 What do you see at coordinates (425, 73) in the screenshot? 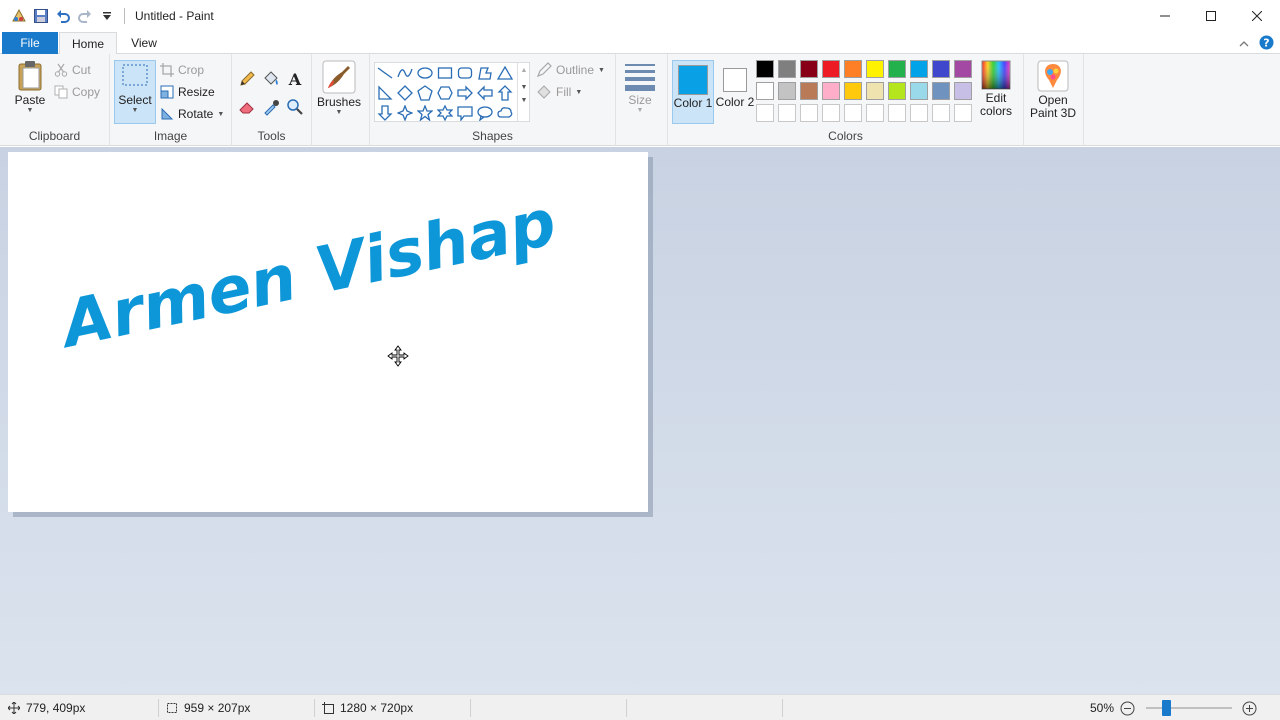
I see `oval-shape-icon` at bounding box center [425, 73].